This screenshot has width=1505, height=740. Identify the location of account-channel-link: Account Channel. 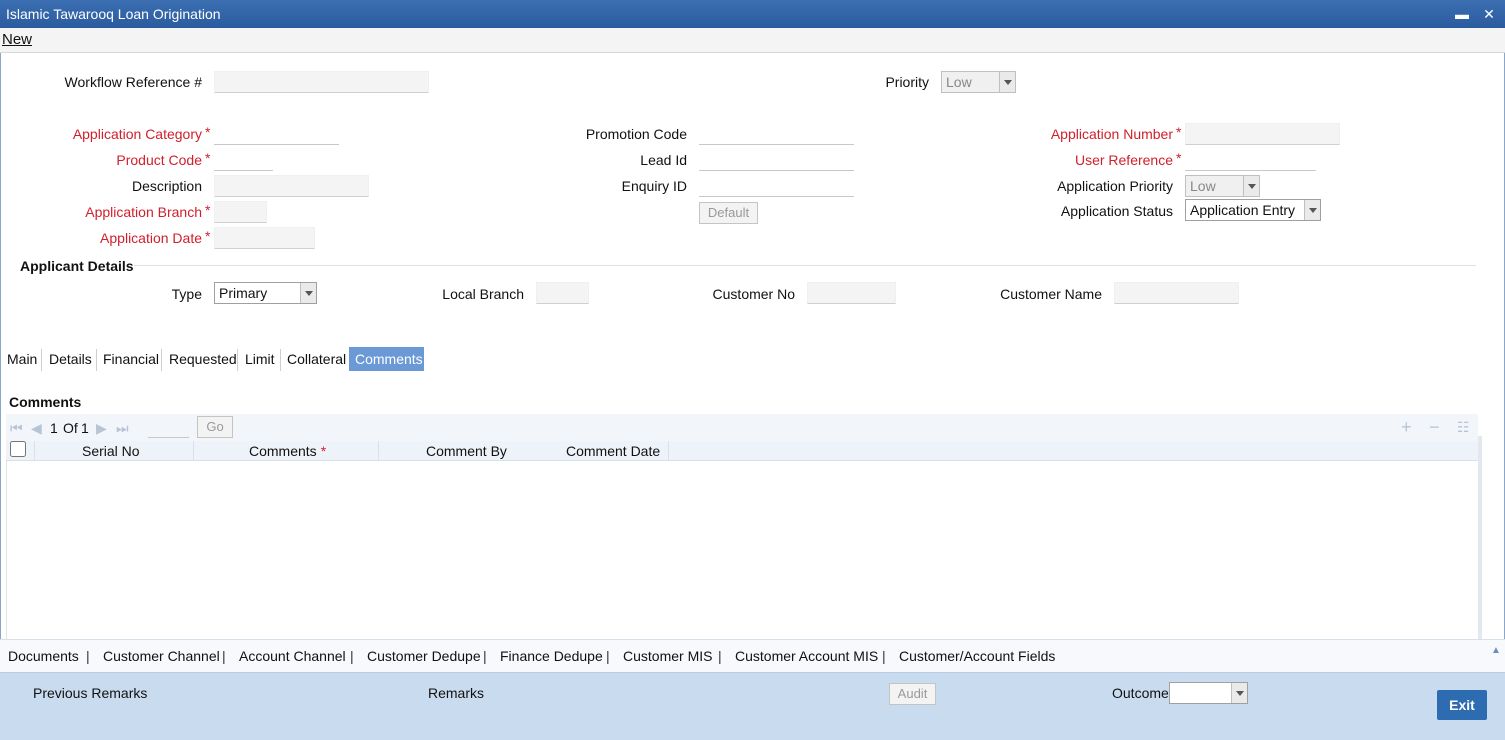
(292, 656).